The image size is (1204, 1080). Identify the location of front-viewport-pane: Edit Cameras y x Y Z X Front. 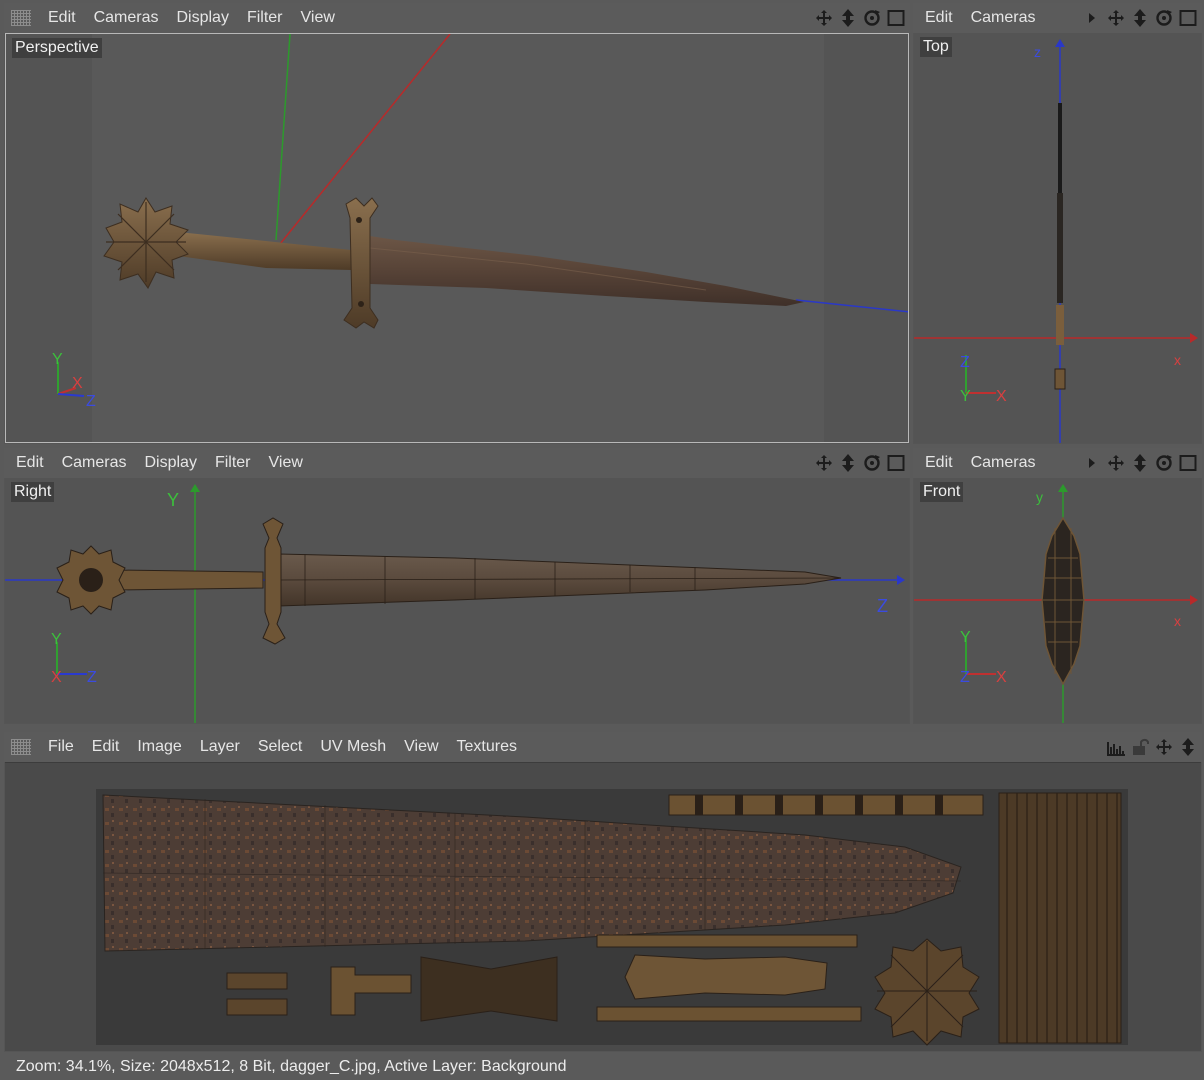
(1057, 586).